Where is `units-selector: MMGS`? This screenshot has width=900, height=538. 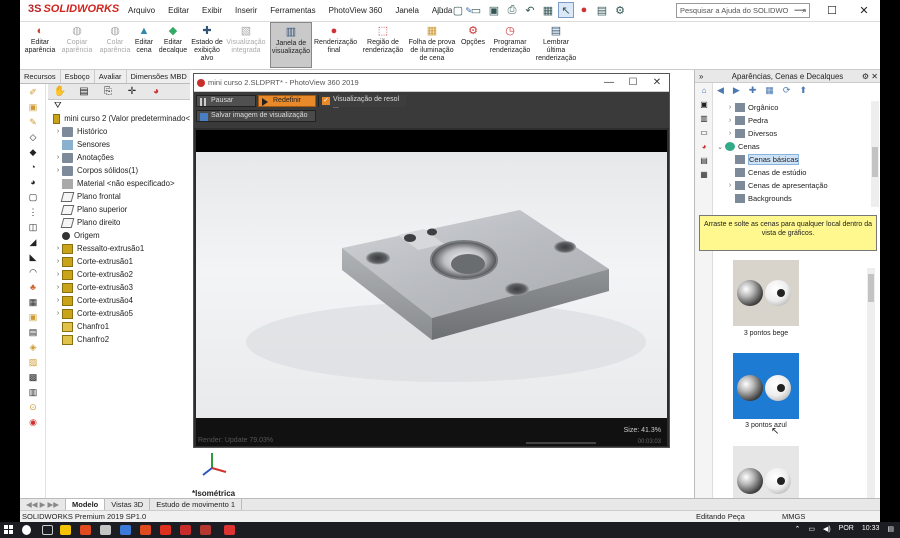
units-selector: MMGS is located at coordinates (793, 516).